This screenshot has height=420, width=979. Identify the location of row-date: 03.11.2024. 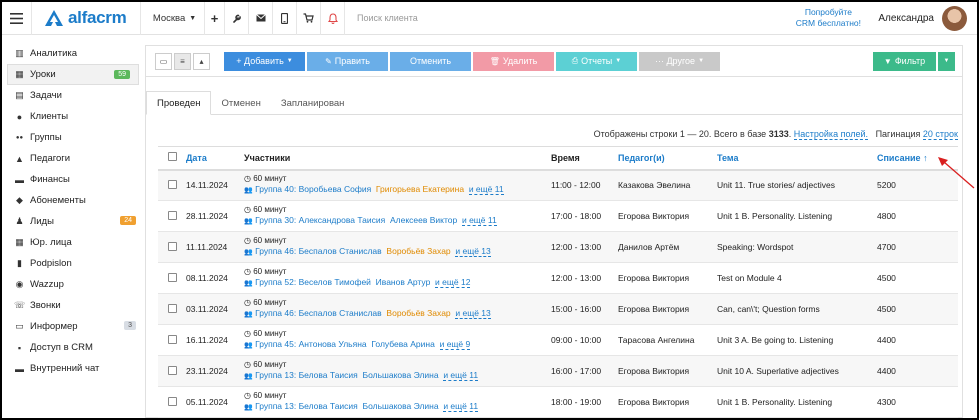
(212, 309).